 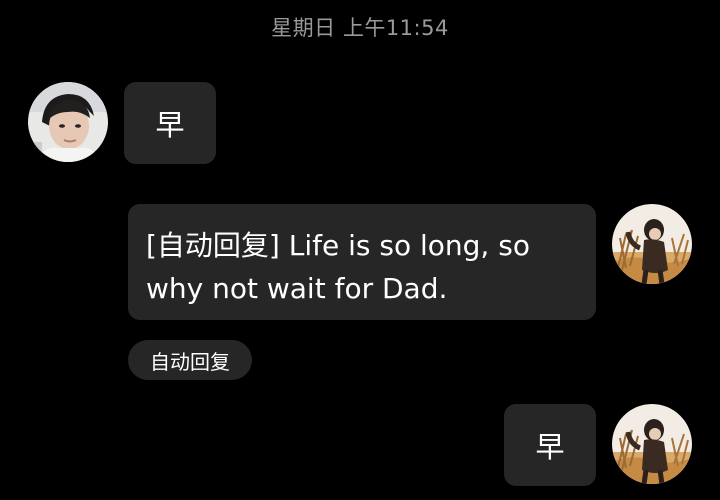 I want to click on message-timestamp: 星期日 上午11:54, so click(x=360, y=28).